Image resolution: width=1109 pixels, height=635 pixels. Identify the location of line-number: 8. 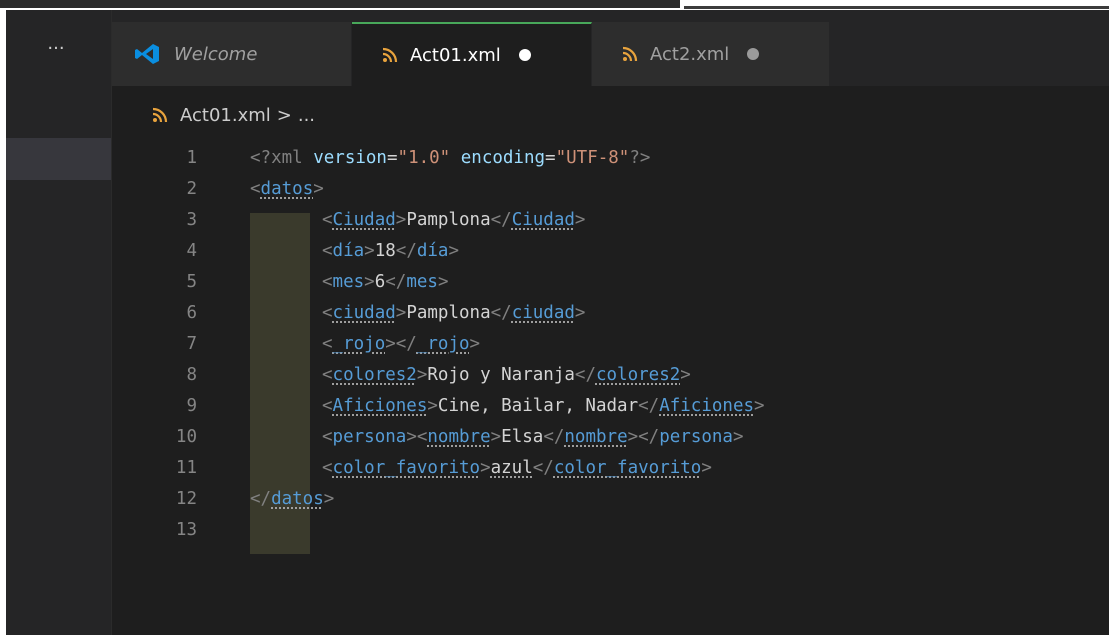
(191, 374).